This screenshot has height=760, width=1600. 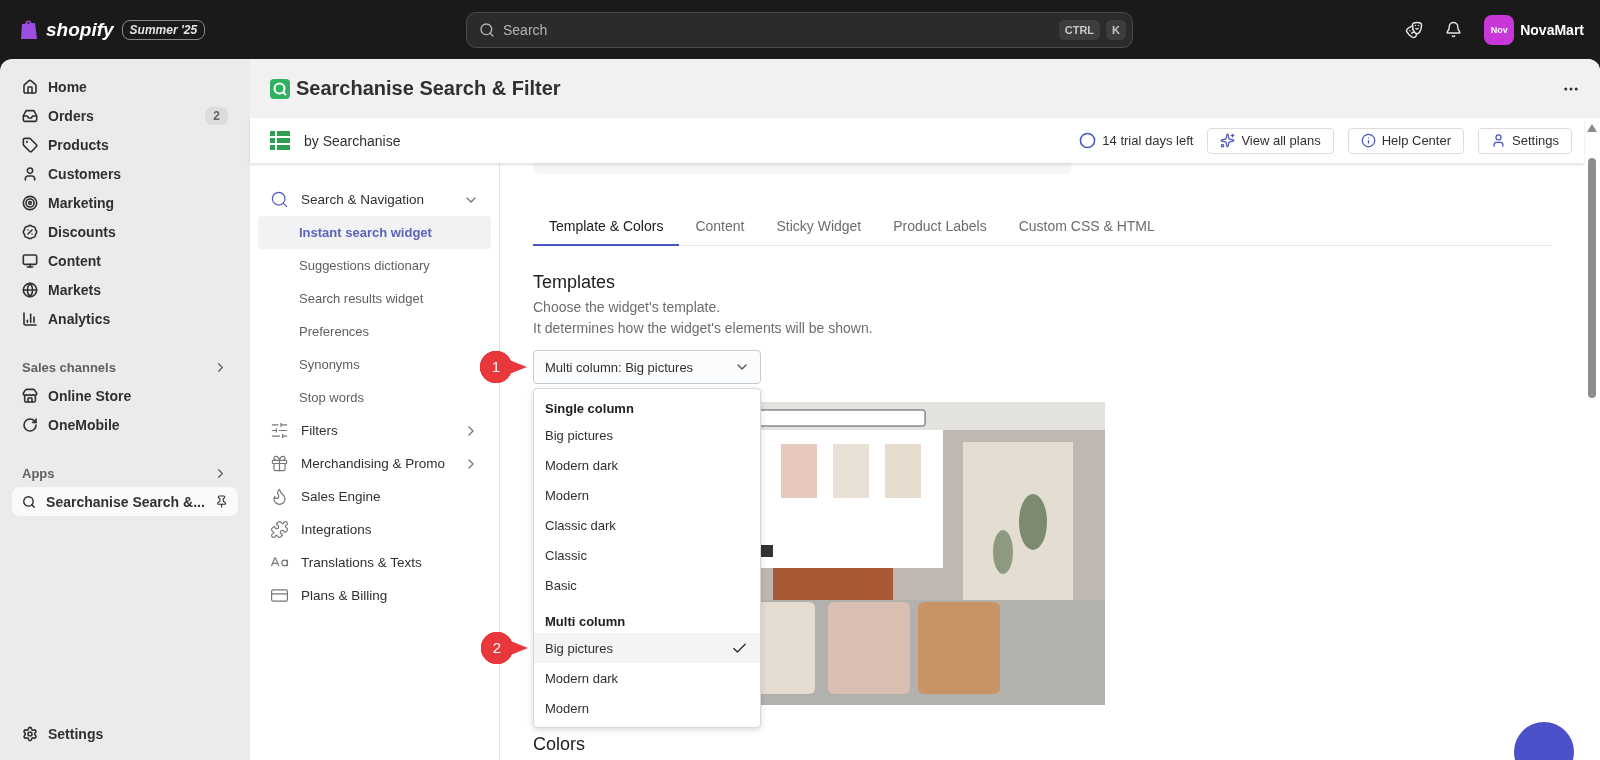 What do you see at coordinates (374, 397) in the screenshot?
I see `app-nav-subitem: Stop words` at bounding box center [374, 397].